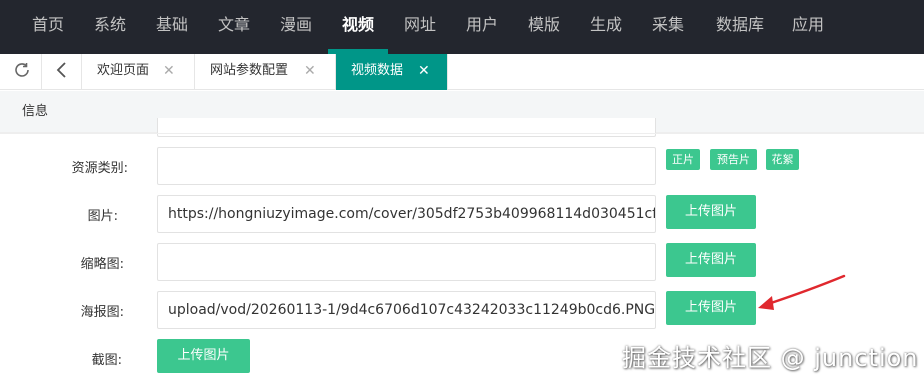 This screenshot has width=924, height=383. I want to click on nav-item-app: 应用, so click(808, 27).